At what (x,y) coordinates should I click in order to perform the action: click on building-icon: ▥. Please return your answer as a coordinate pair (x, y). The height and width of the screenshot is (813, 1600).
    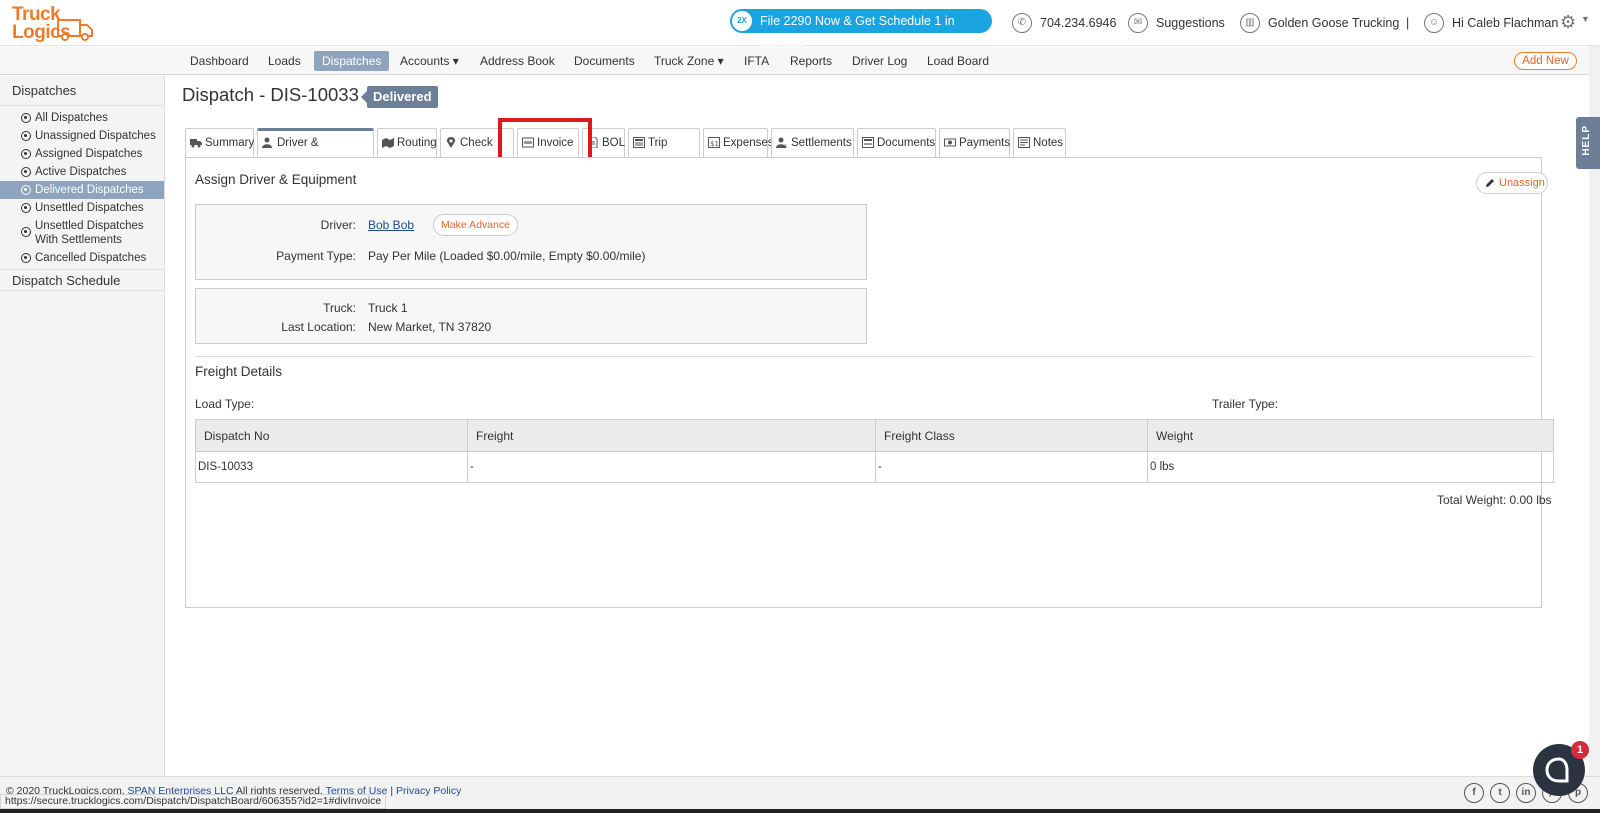
    Looking at the image, I should click on (1250, 23).